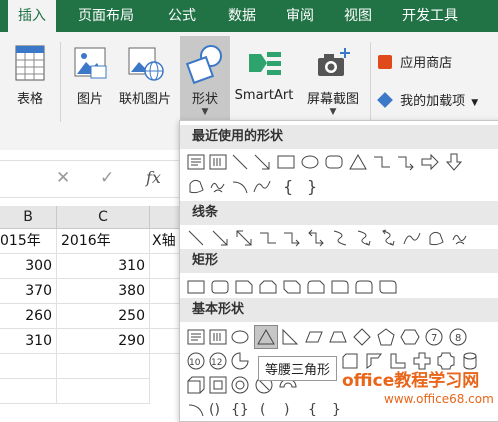 The image size is (498, 422). Describe the element at coordinates (28, 217) in the screenshot. I see `column-header-b: B` at that location.